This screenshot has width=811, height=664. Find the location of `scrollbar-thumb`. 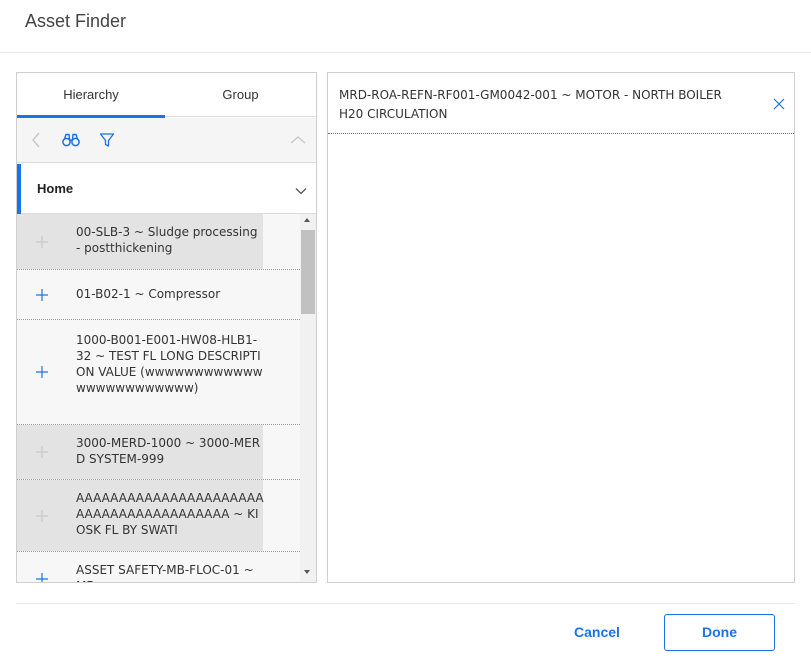

scrollbar-thumb is located at coordinates (308, 272).